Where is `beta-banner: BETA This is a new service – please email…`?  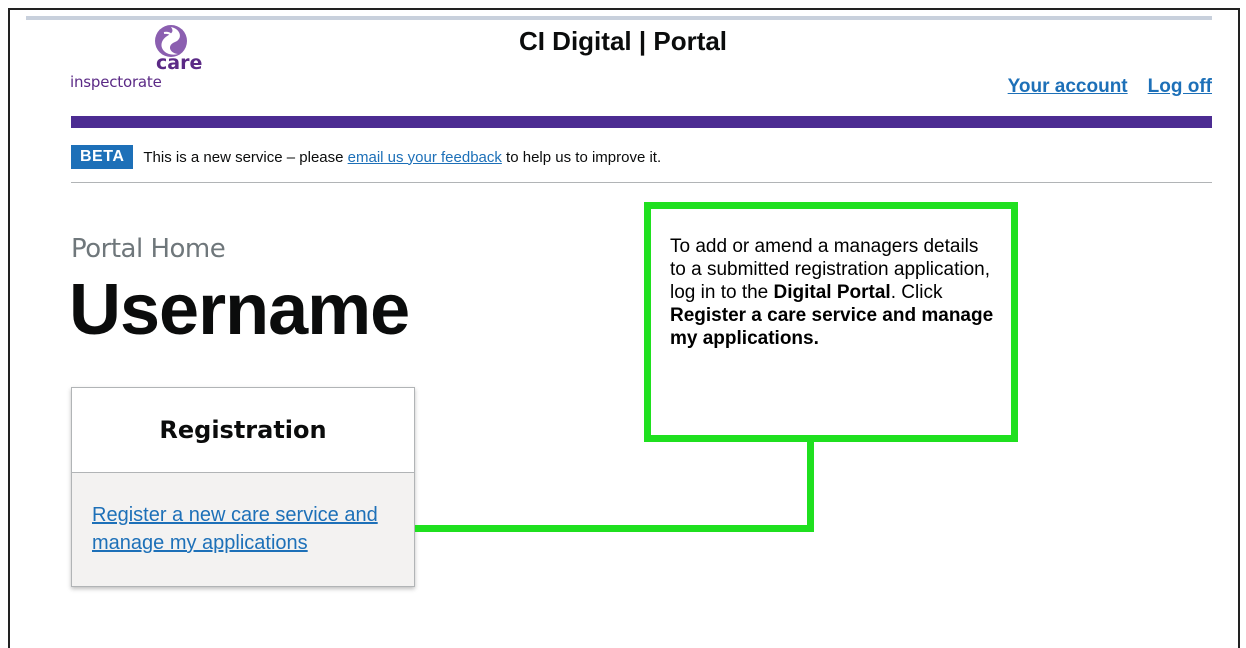
beta-banner: BETA This is a new service – please email… is located at coordinates (366, 159).